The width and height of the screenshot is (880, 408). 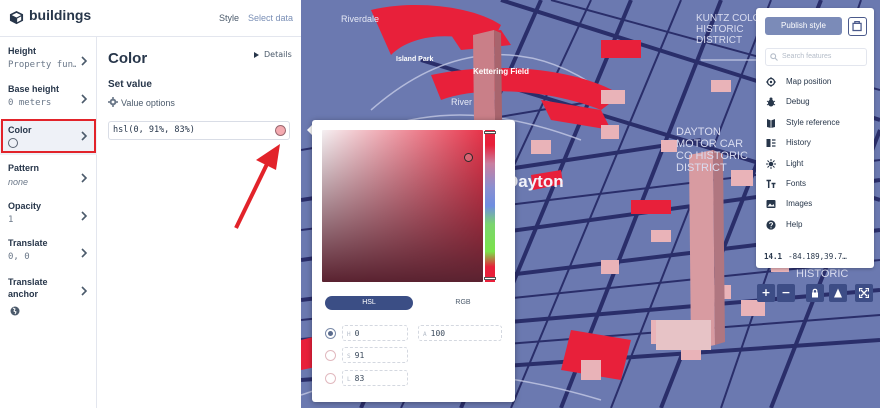 I want to click on tab-style: Style, so click(x=229, y=18).